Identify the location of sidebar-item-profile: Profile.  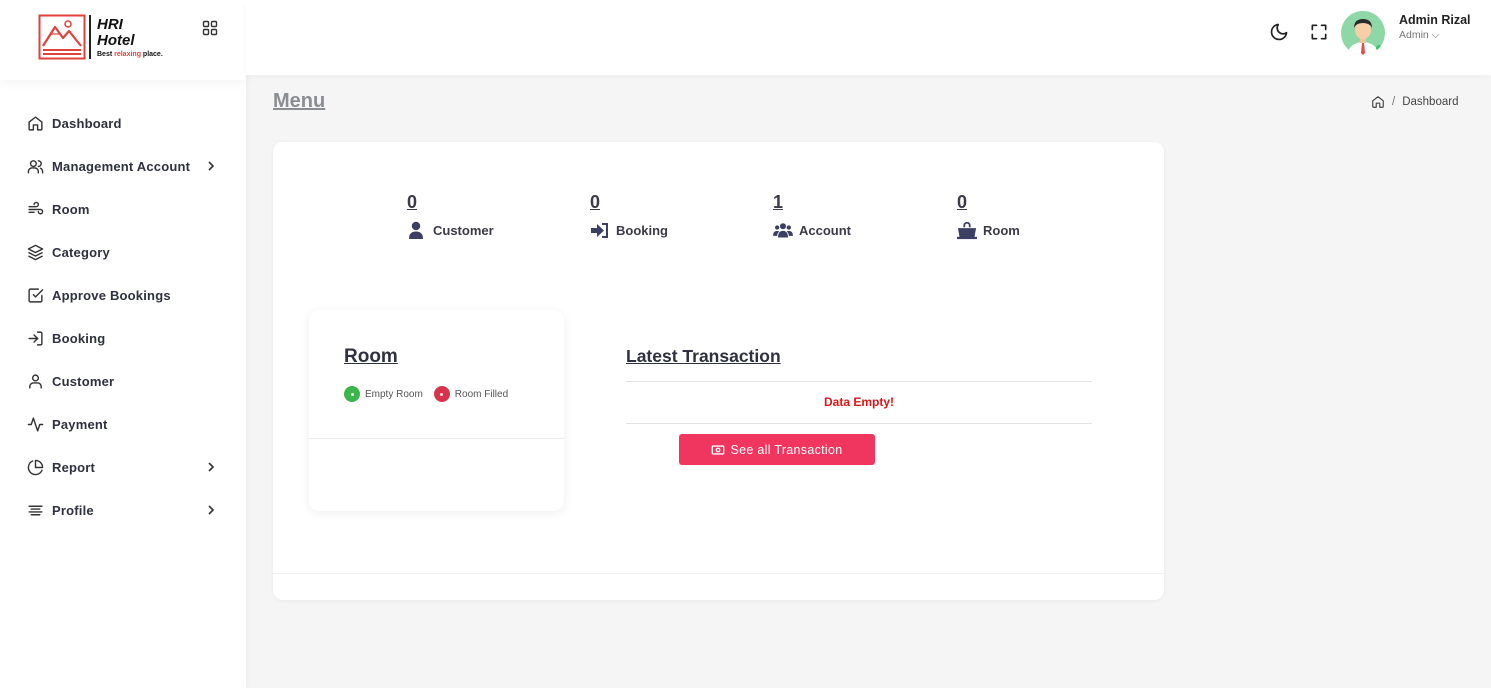
(123, 510).